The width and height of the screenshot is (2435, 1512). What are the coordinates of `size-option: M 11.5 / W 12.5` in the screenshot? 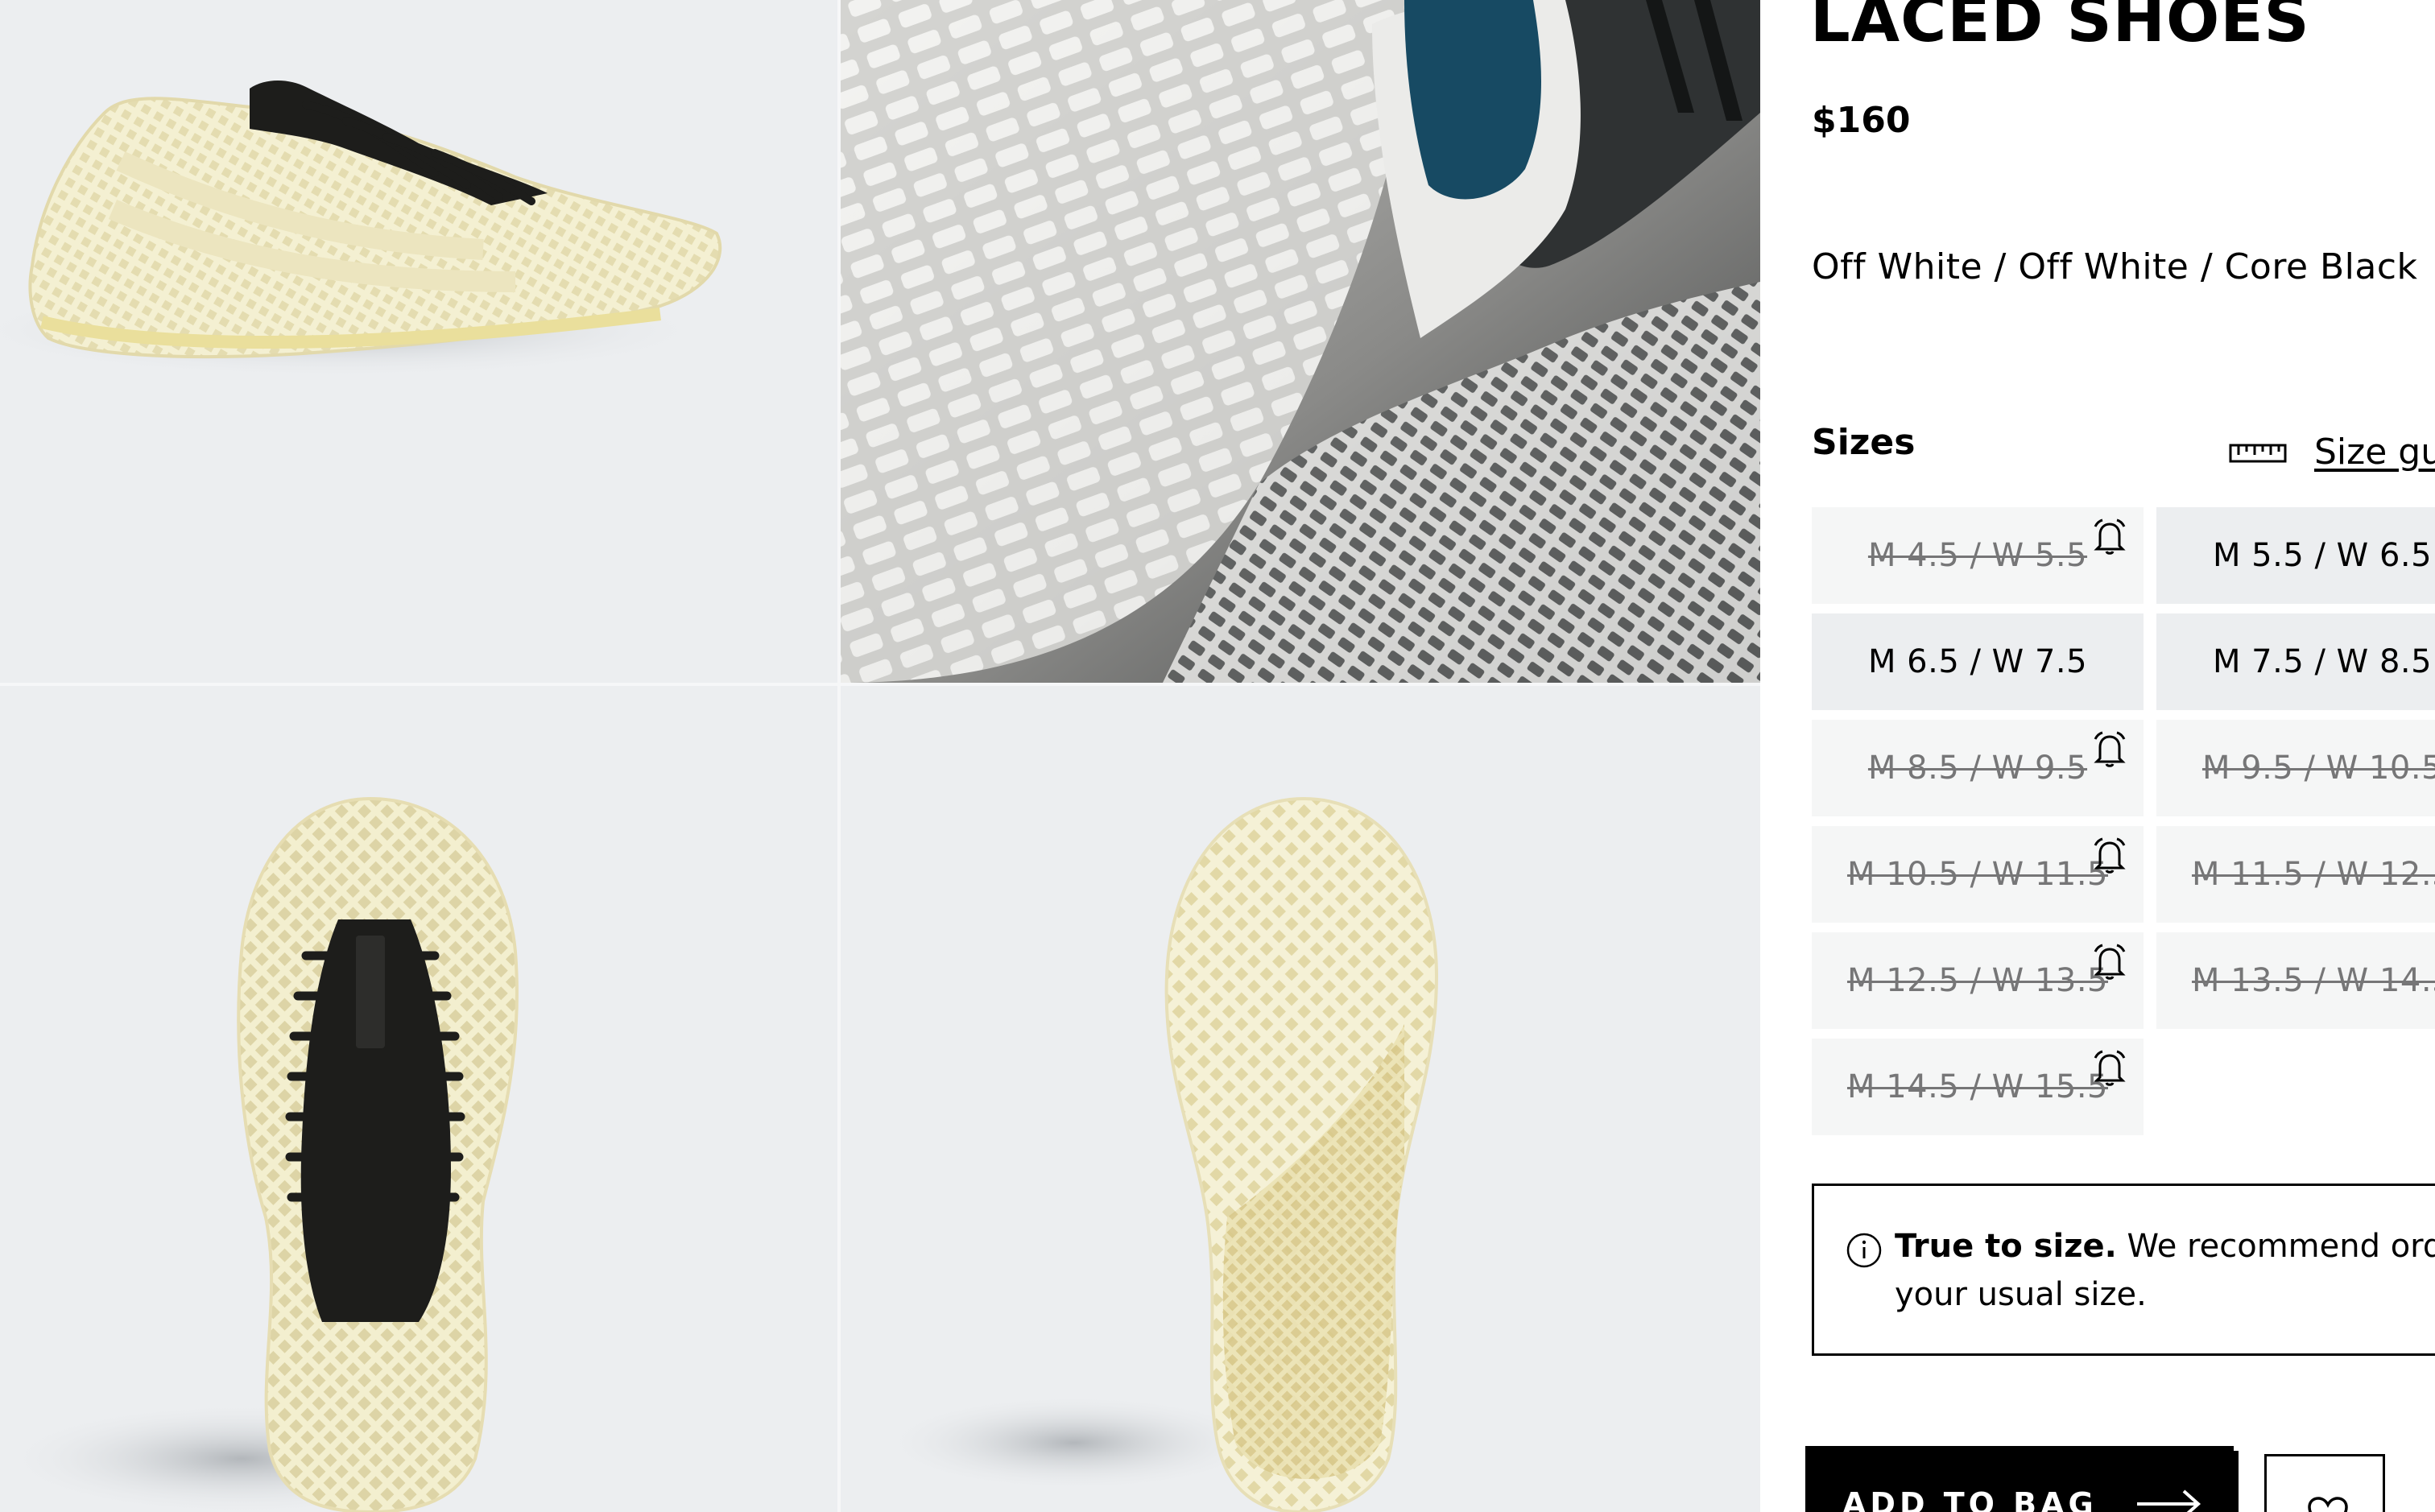 It's located at (2295, 875).